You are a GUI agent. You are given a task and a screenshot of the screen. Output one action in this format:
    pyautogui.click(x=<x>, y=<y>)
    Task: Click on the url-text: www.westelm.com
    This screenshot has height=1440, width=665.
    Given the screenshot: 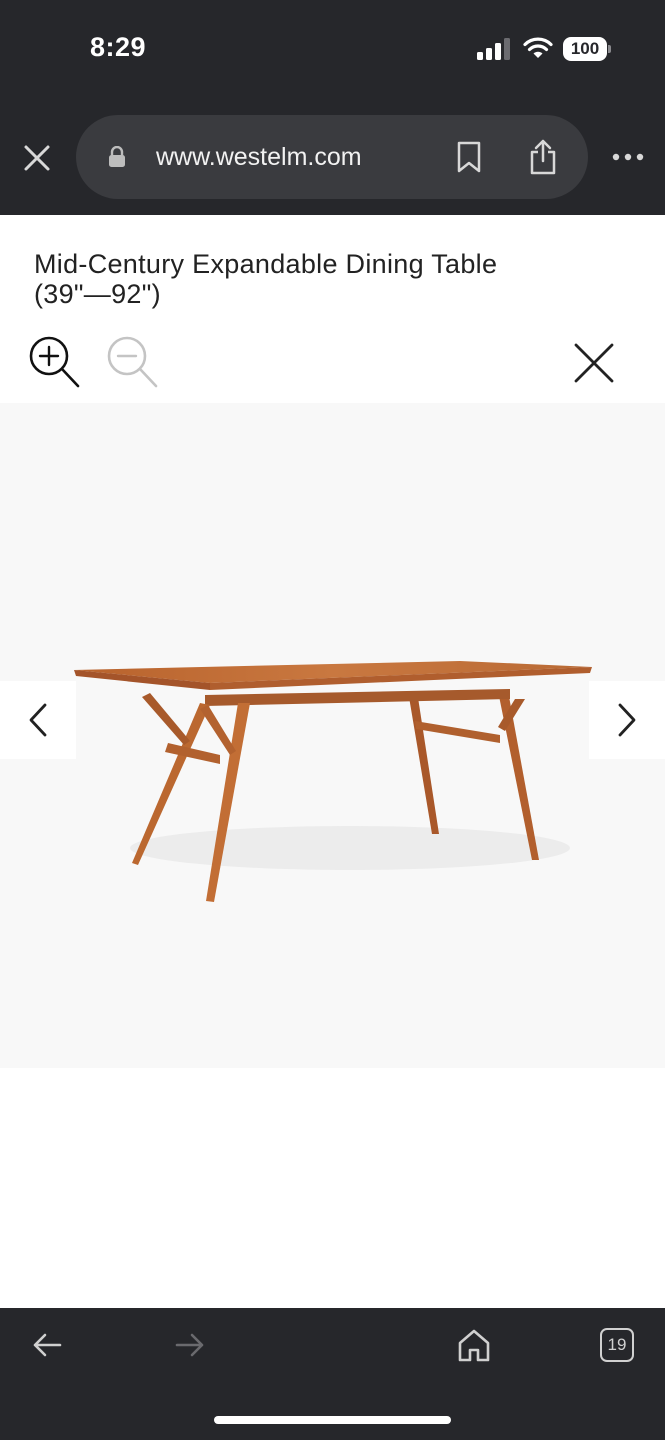 What is the action you would take?
    pyautogui.click(x=259, y=157)
    